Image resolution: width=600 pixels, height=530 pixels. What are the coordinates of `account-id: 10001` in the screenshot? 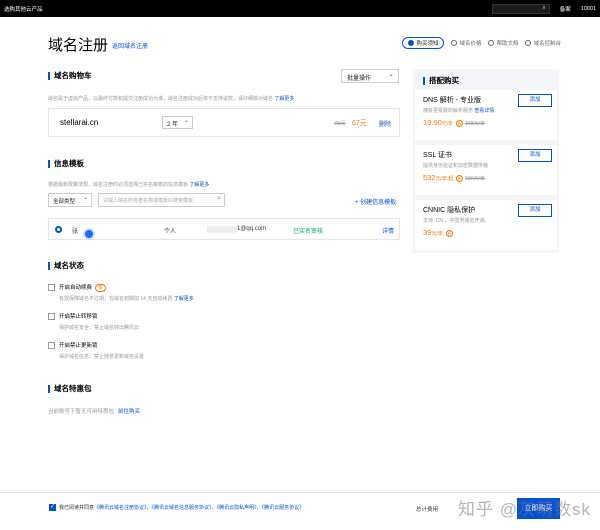 It's located at (588, 9).